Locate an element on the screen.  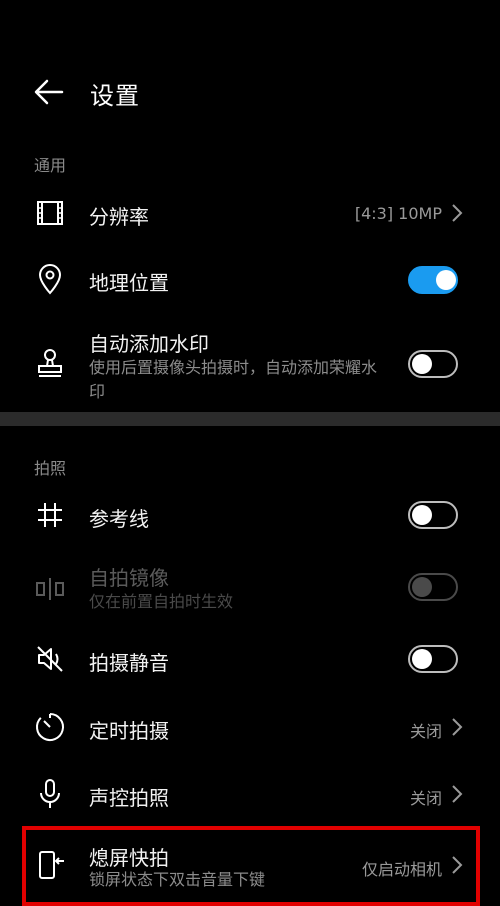
row-resolution: 分辨率 [4:3] 10MP is located at coordinates (250, 213).